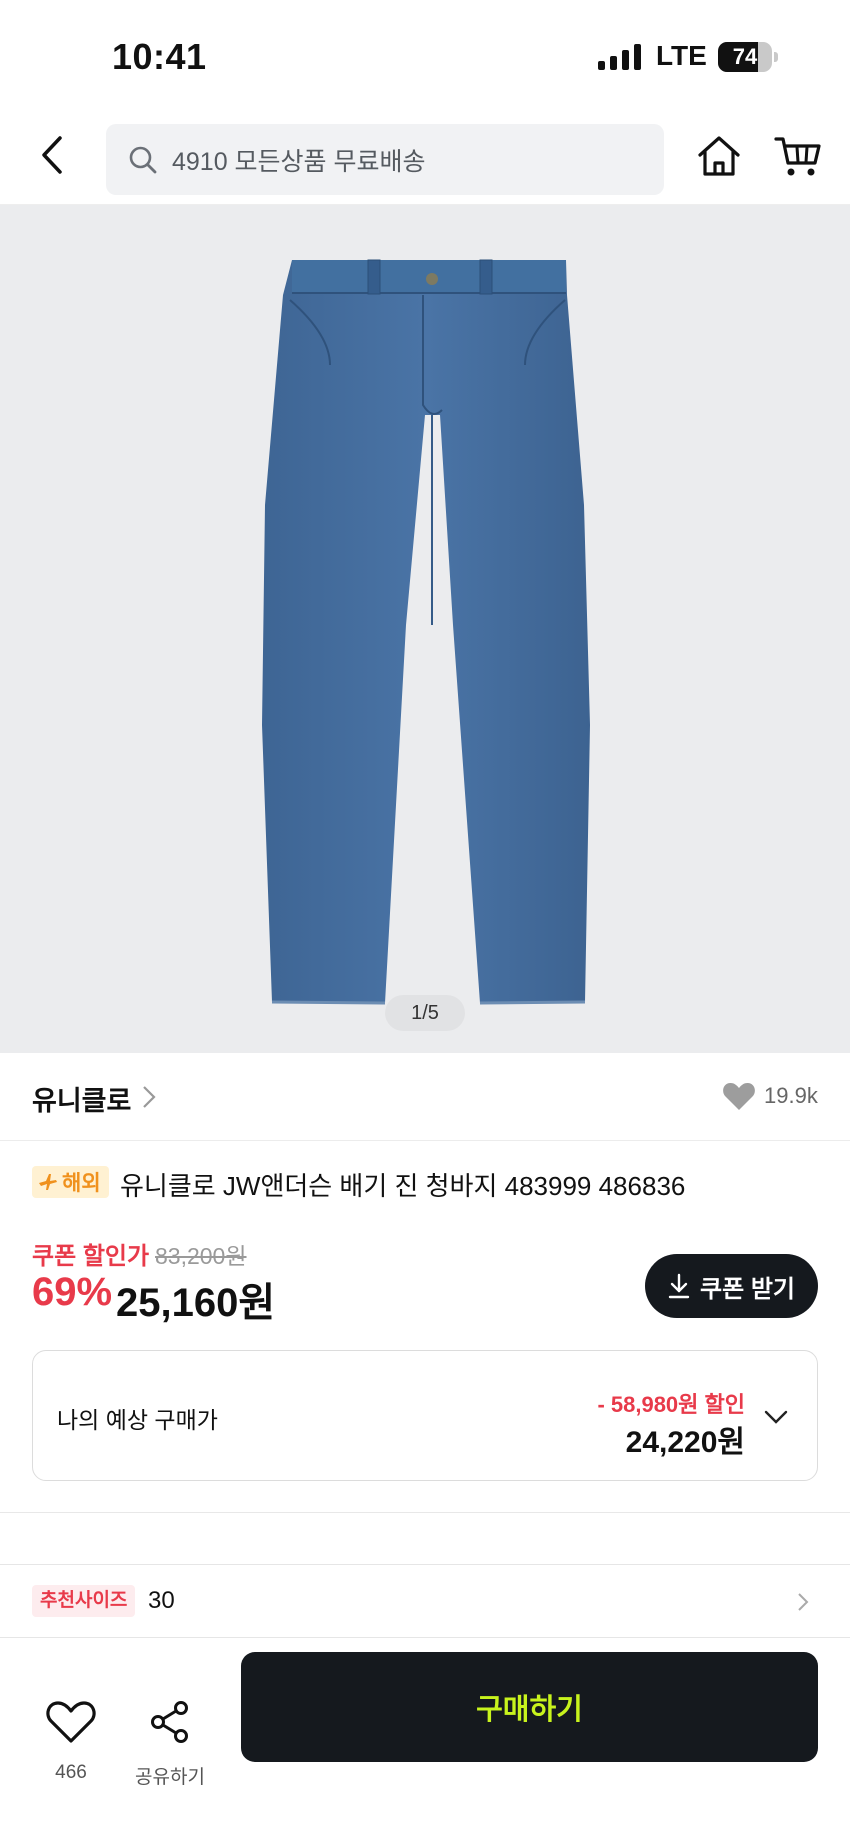 The width and height of the screenshot is (850, 1842). What do you see at coordinates (791, 1095) in the screenshot?
I see `like-count: 19.9k` at bounding box center [791, 1095].